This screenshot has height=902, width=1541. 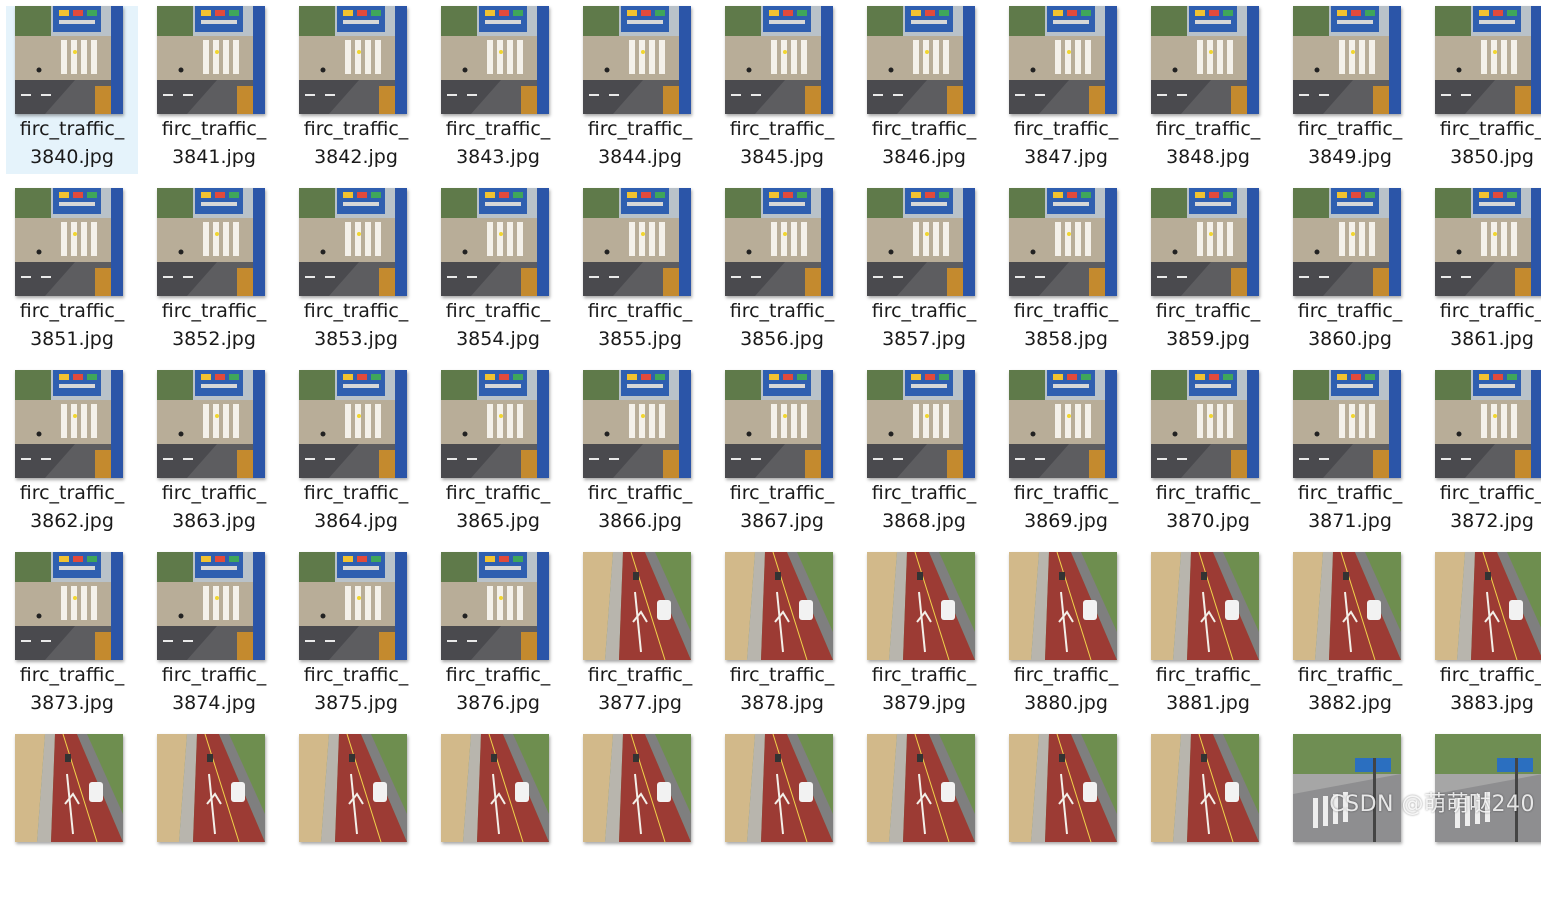 What do you see at coordinates (72, 90) in the screenshot?
I see `file-item: firc_traffic_ 3840.jpg` at bounding box center [72, 90].